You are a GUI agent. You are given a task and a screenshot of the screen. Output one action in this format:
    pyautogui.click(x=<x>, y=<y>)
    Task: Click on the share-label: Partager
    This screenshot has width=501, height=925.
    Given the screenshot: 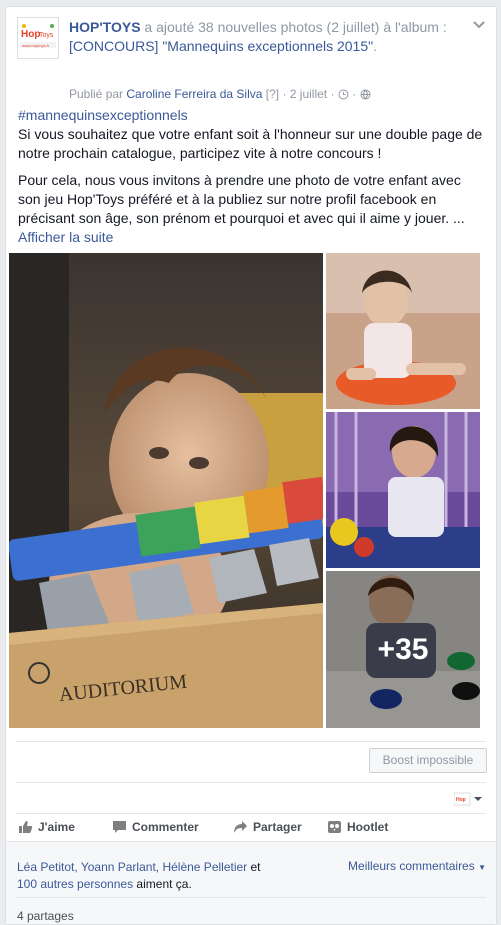 What is the action you would take?
    pyautogui.click(x=277, y=827)
    